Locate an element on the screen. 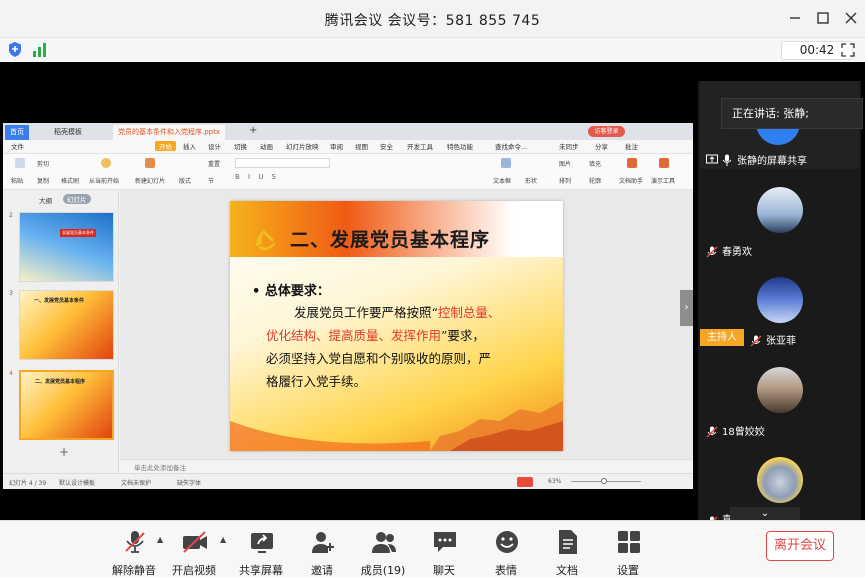 This screenshot has height=578, width=865. video-options-caret-icon: ▲ is located at coordinates (223, 539).